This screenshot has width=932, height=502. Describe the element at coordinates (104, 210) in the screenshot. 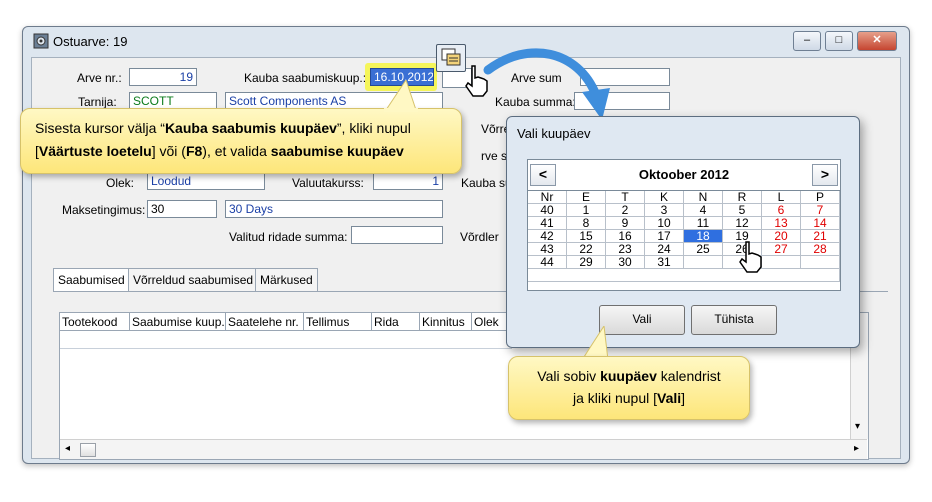

I see `maksetingimus-label: Maksetingimus:` at that location.